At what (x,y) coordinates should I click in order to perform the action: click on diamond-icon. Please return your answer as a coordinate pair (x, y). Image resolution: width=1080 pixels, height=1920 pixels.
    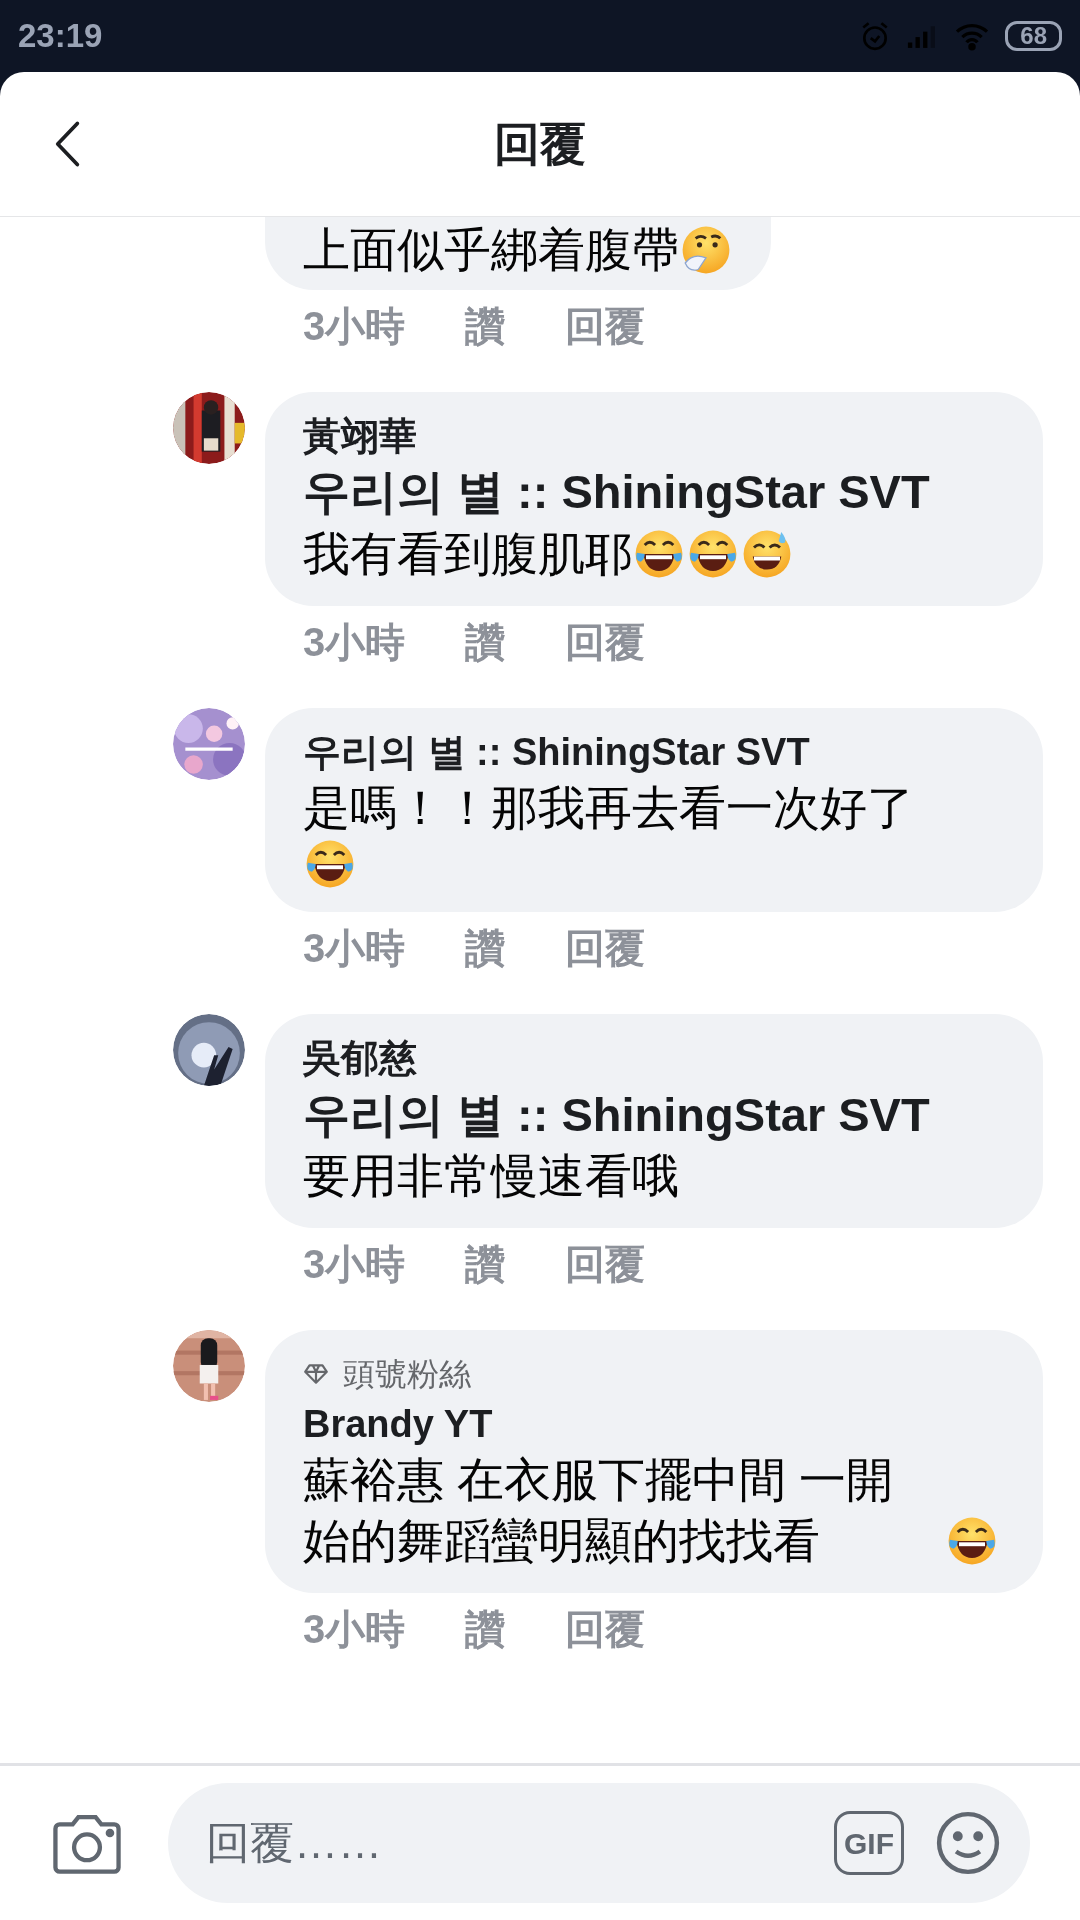
    Looking at the image, I should click on (316, 1373).